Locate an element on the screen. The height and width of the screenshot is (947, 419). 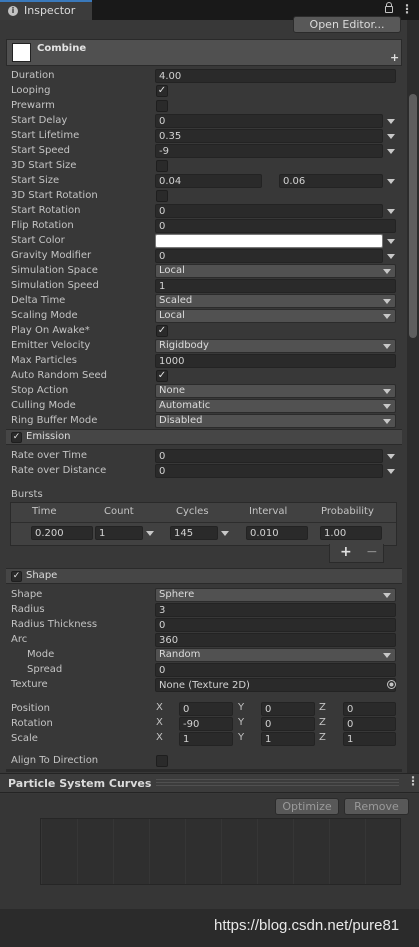
curves-menu-icon: ⋮ is located at coordinates (413, 781).